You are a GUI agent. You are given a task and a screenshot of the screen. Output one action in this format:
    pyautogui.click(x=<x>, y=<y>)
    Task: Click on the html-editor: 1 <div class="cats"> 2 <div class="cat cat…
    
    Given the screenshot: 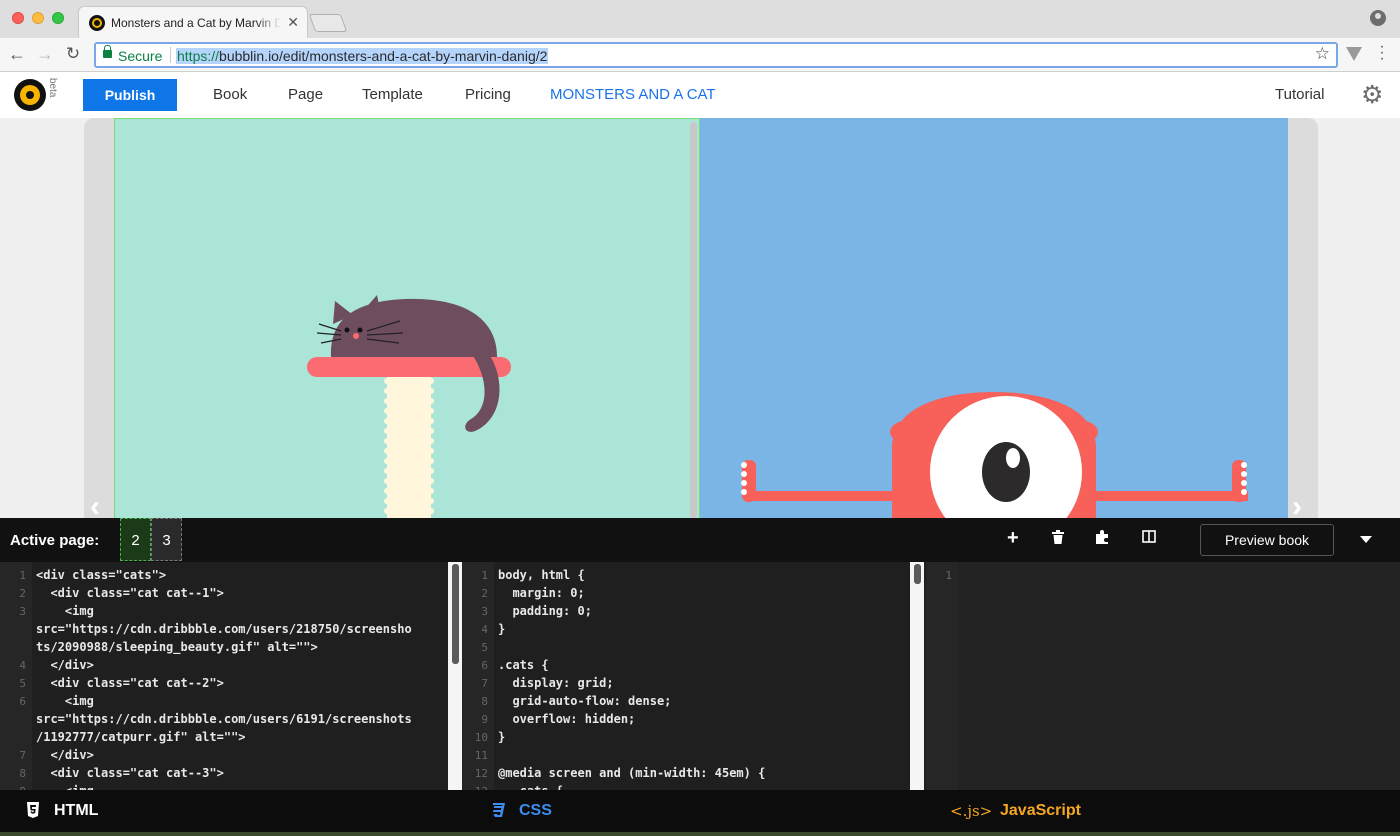 What is the action you would take?
    pyautogui.click(x=231, y=676)
    